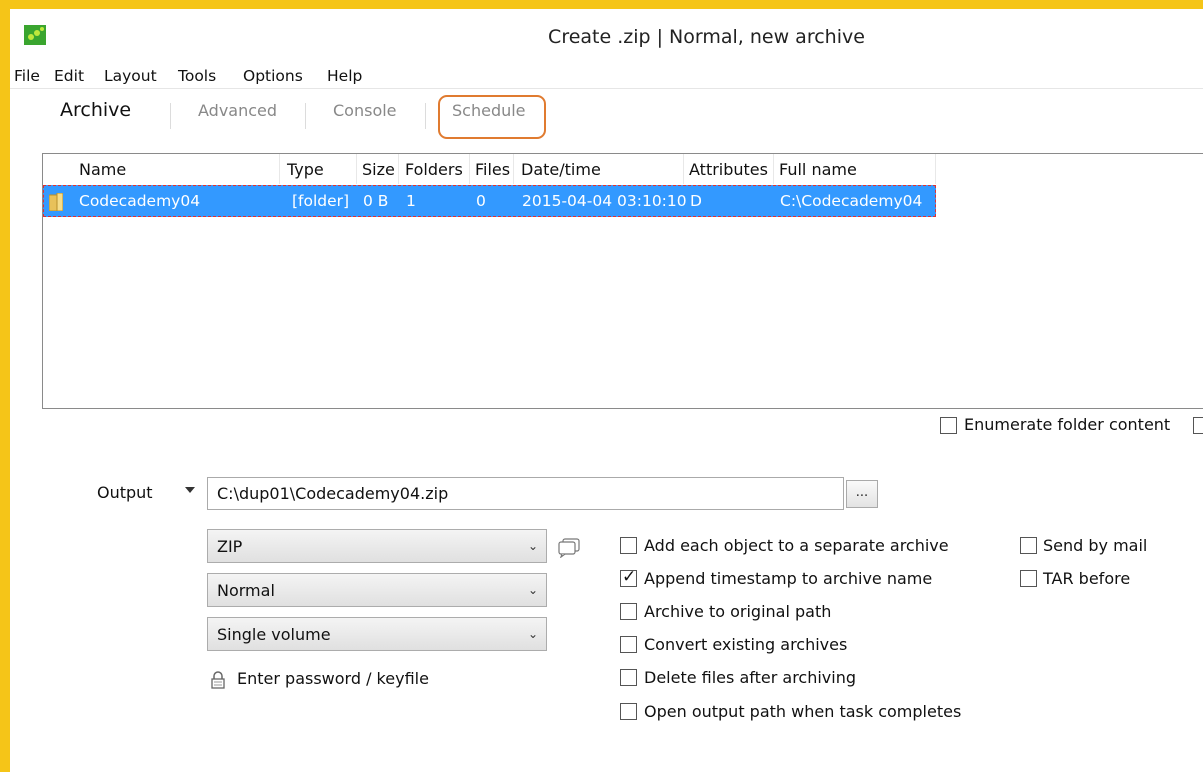 Image resolution: width=1203 pixels, height=772 pixels. Describe the element at coordinates (561, 169) in the screenshot. I see `column-datetime: Date/time` at that location.